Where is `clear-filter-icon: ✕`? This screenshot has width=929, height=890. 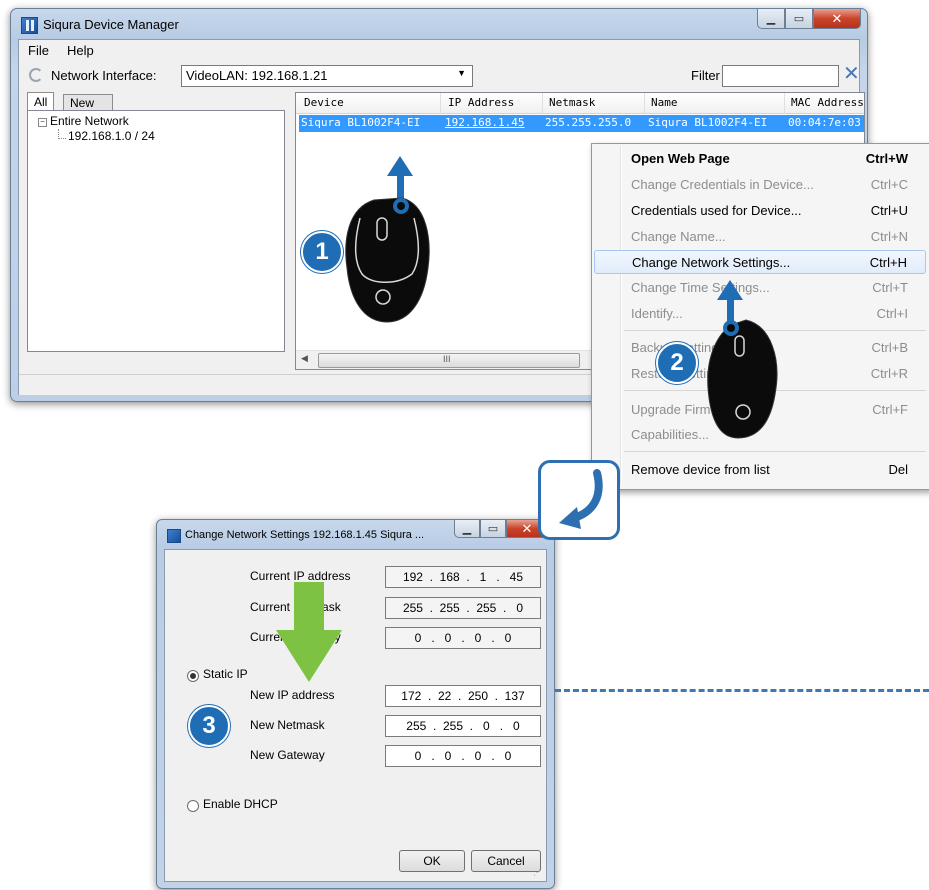
clear-filter-icon: ✕ is located at coordinates (851, 74).